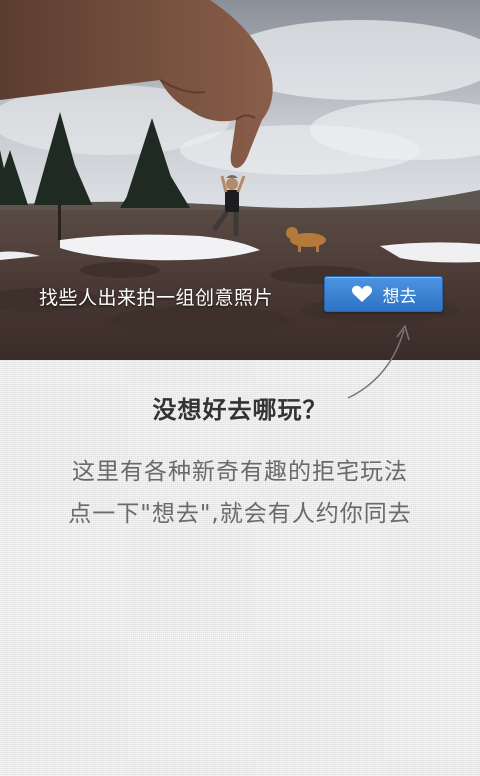 This screenshot has height=776, width=480. I want to click on heart-icon, so click(362, 294).